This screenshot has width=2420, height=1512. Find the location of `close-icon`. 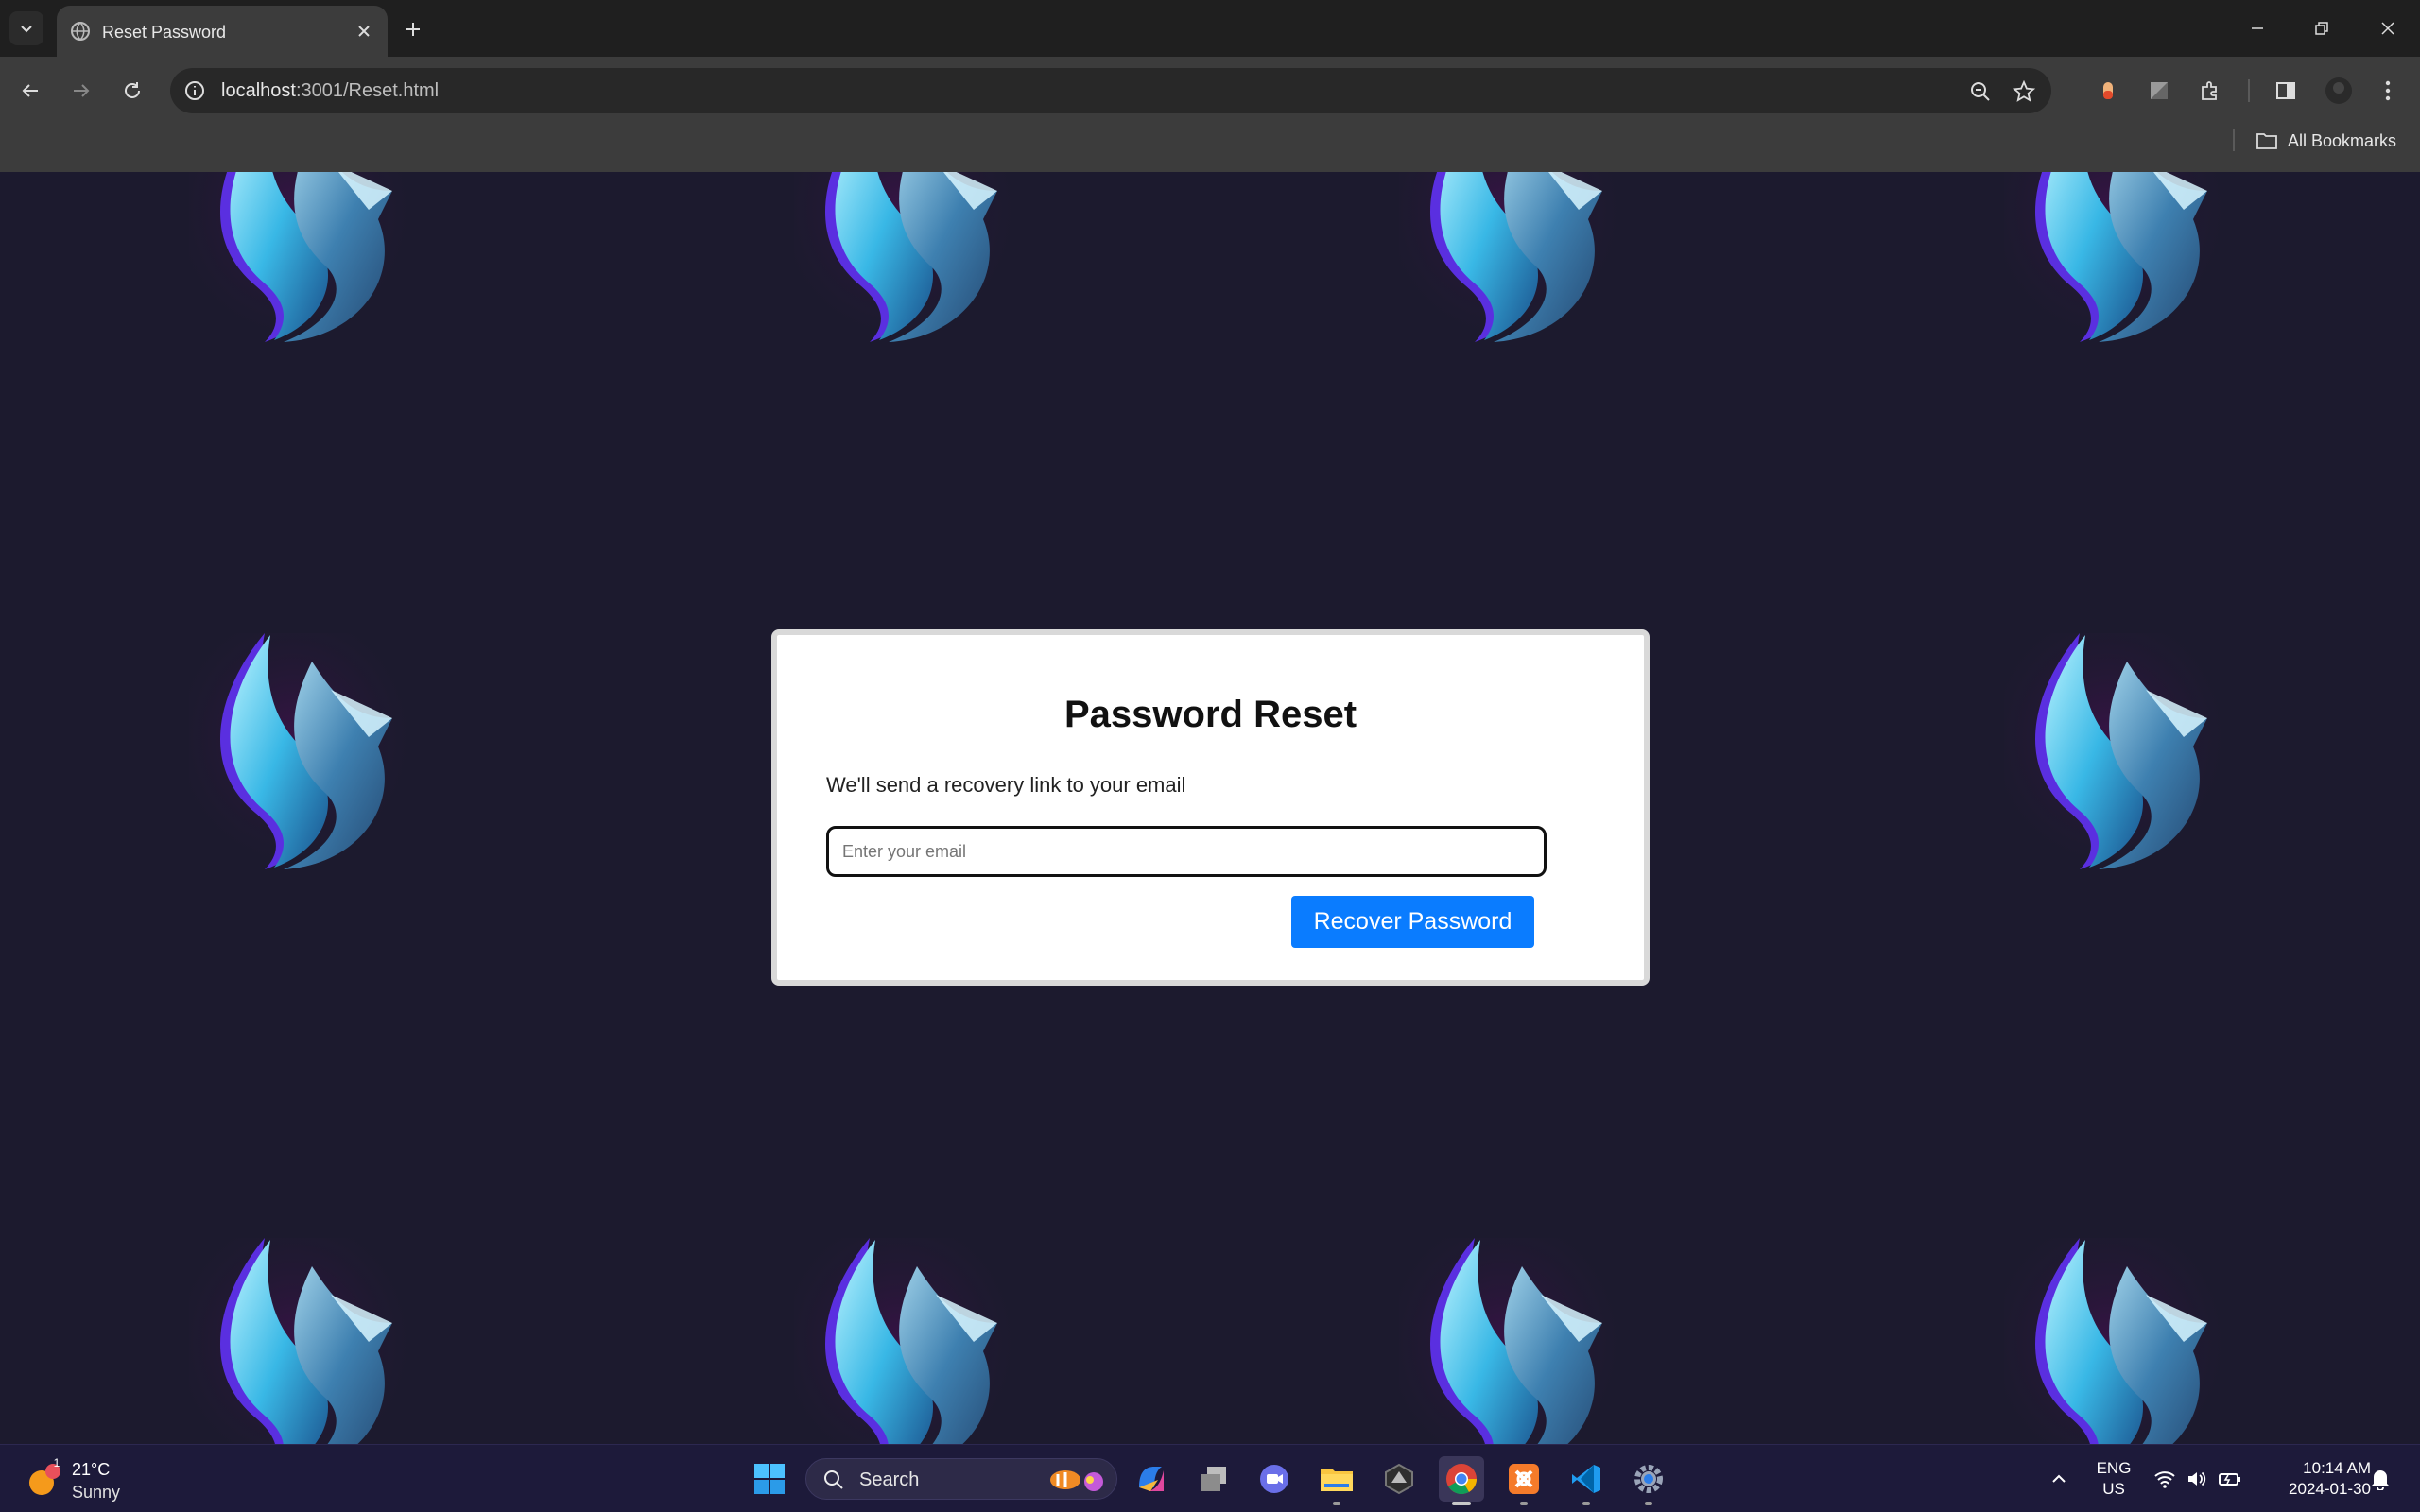

close-icon is located at coordinates (2387, 28).